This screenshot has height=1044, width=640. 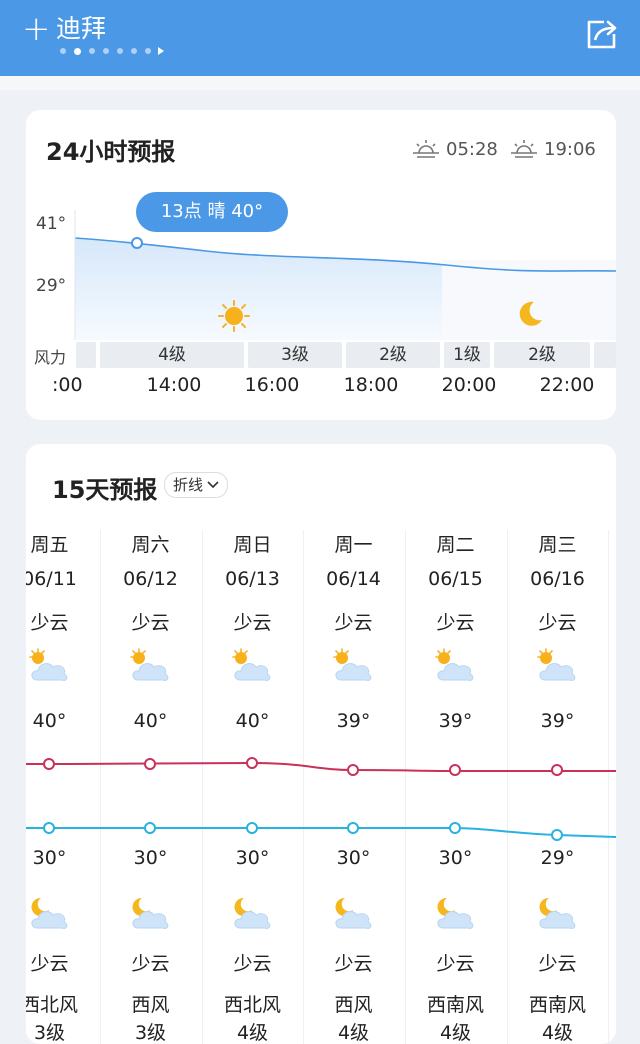 What do you see at coordinates (137, 243) in the screenshot?
I see `current-point` at bounding box center [137, 243].